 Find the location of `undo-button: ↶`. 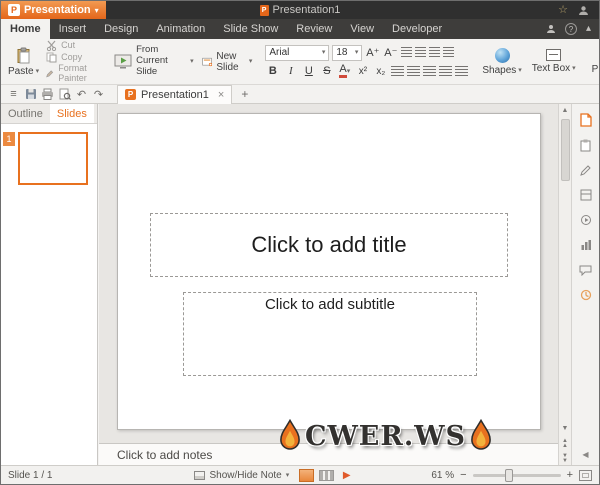

undo-button: ↶ is located at coordinates (81, 94).